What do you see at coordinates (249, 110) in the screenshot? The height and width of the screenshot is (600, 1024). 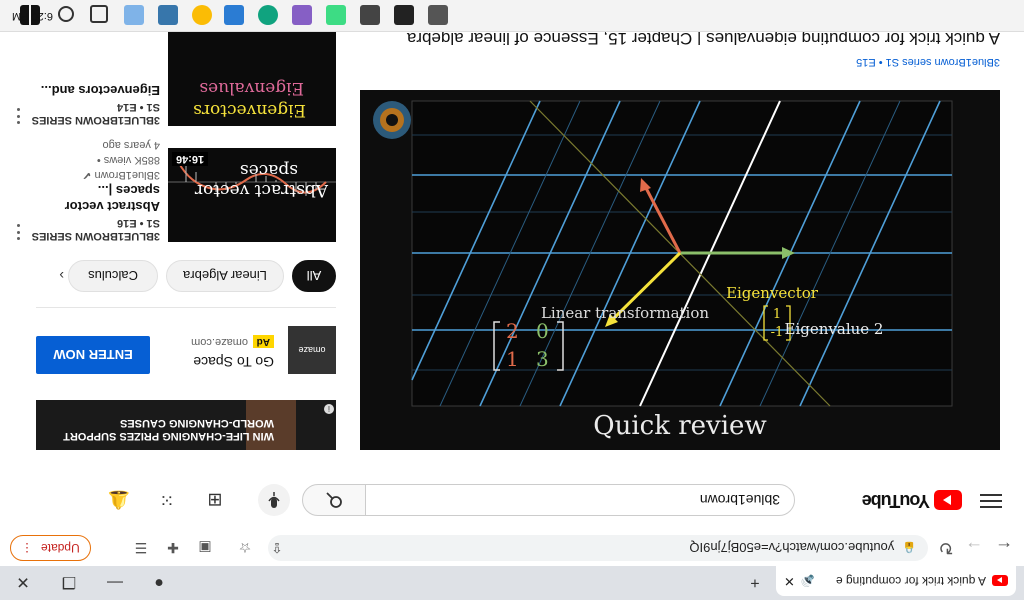 I see `thumbnail-title-line-1: Eigenvectors` at bounding box center [249, 110].